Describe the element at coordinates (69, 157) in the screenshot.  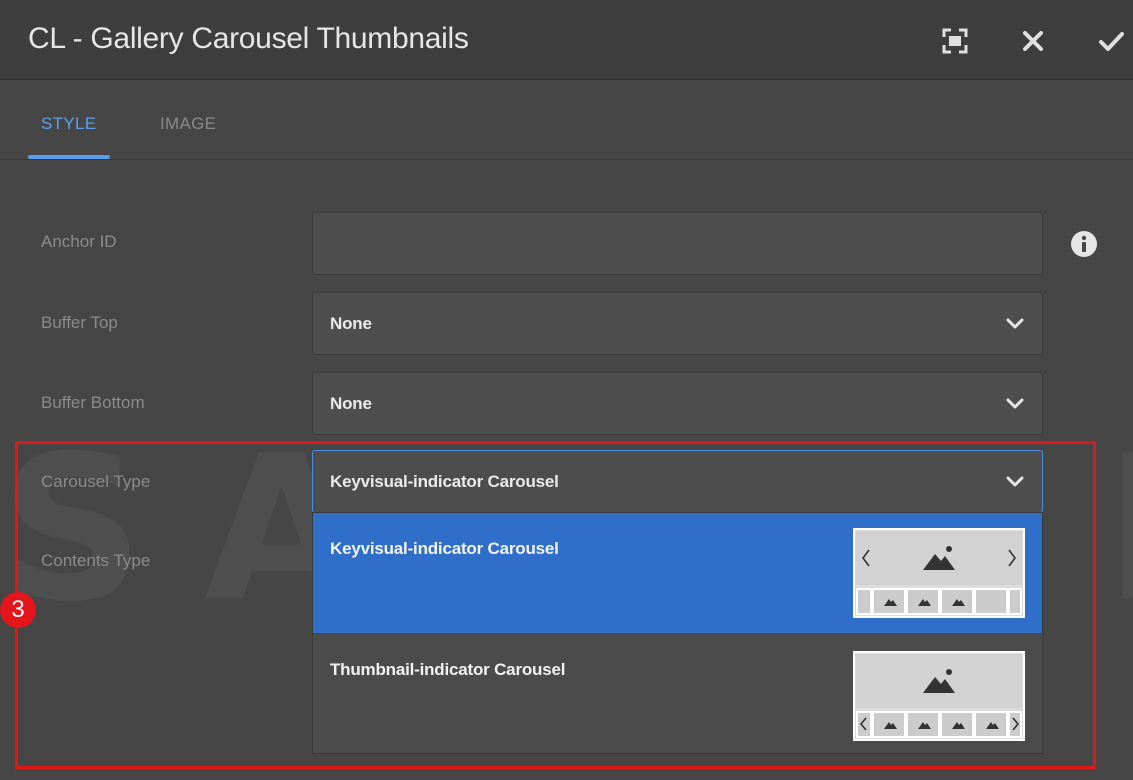
I see `active-tab-indicator` at that location.